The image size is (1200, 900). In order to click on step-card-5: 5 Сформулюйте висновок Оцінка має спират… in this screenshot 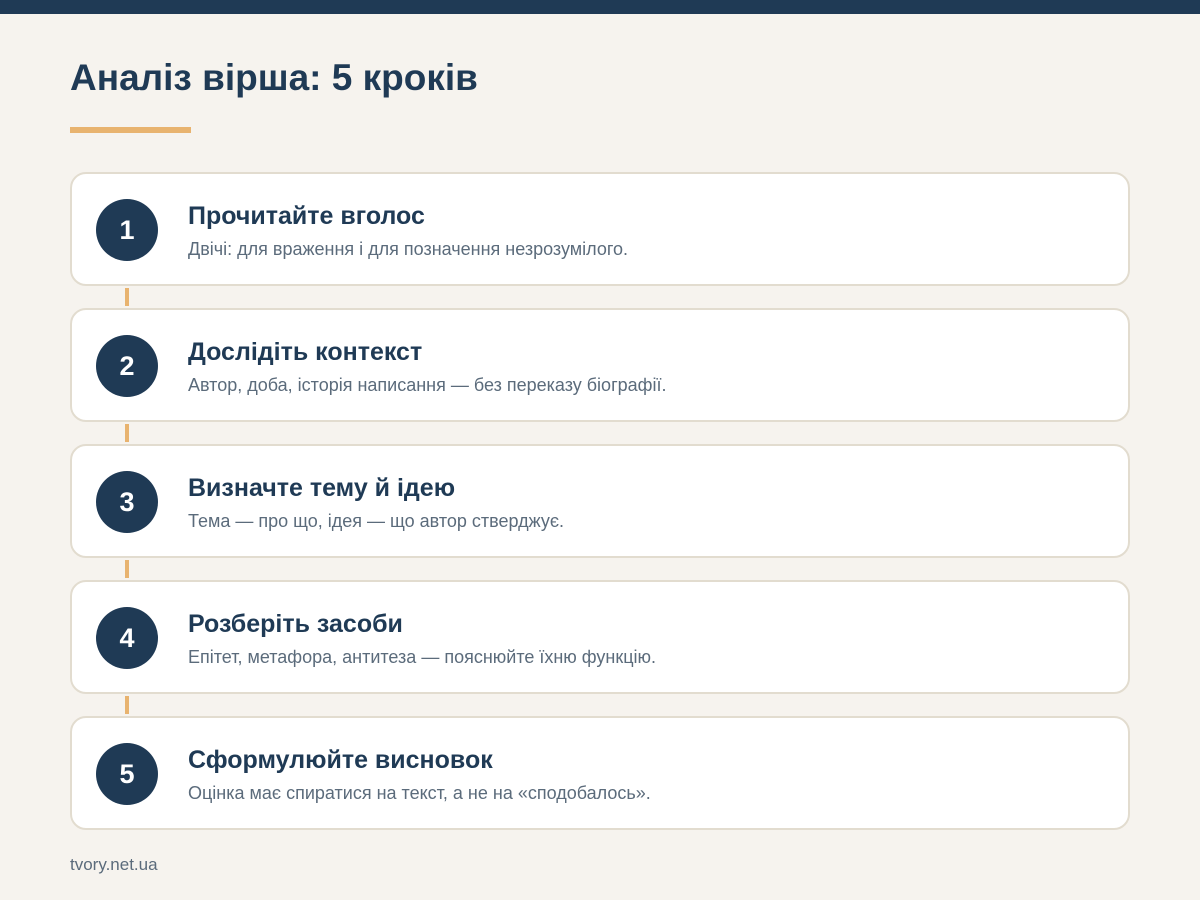, I will do `click(600, 773)`.